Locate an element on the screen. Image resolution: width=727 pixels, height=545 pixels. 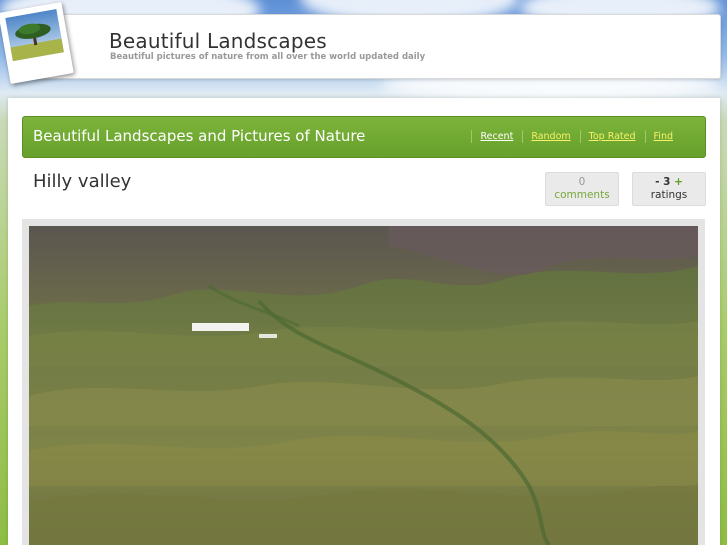
landscape-photo-icon is located at coordinates (37, 43).